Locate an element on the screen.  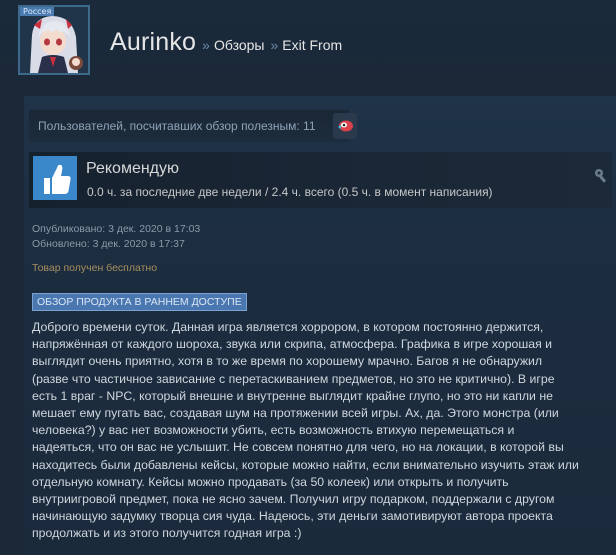
free-product-note: Товар получен бесплатно is located at coordinates (95, 268).